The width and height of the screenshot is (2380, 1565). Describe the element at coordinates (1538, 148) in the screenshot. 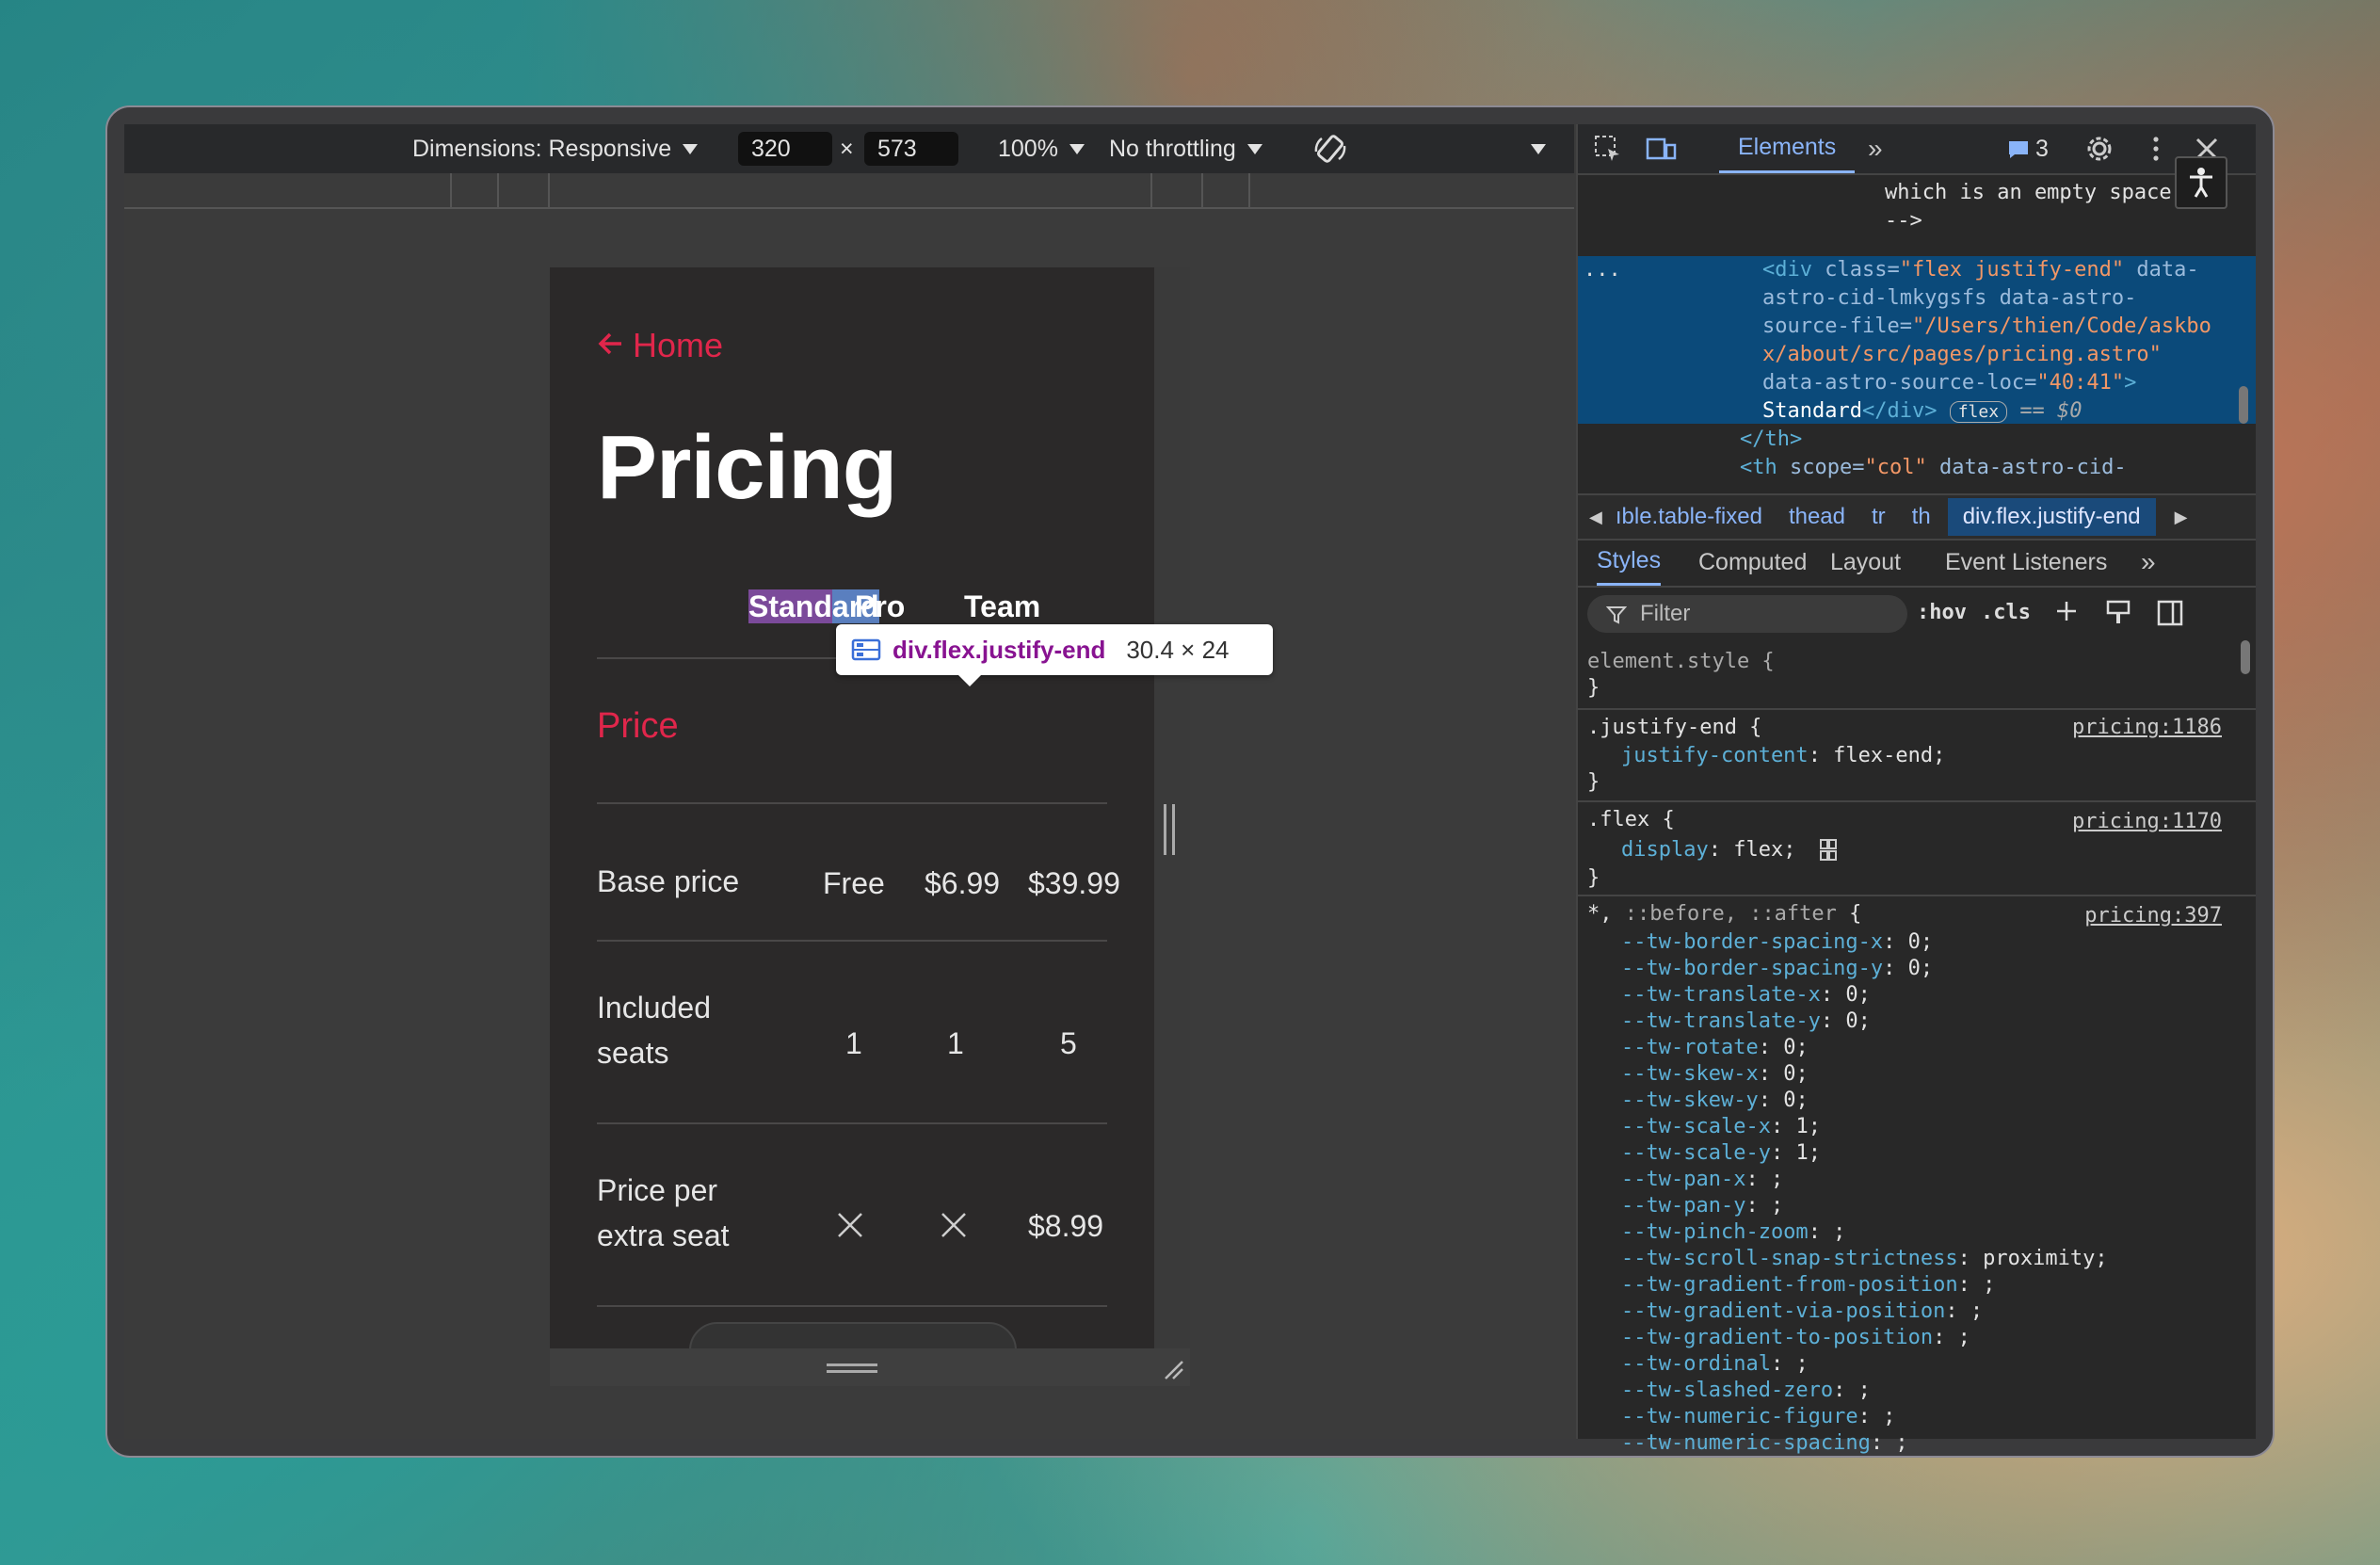

I see `more-options-dropdown` at that location.